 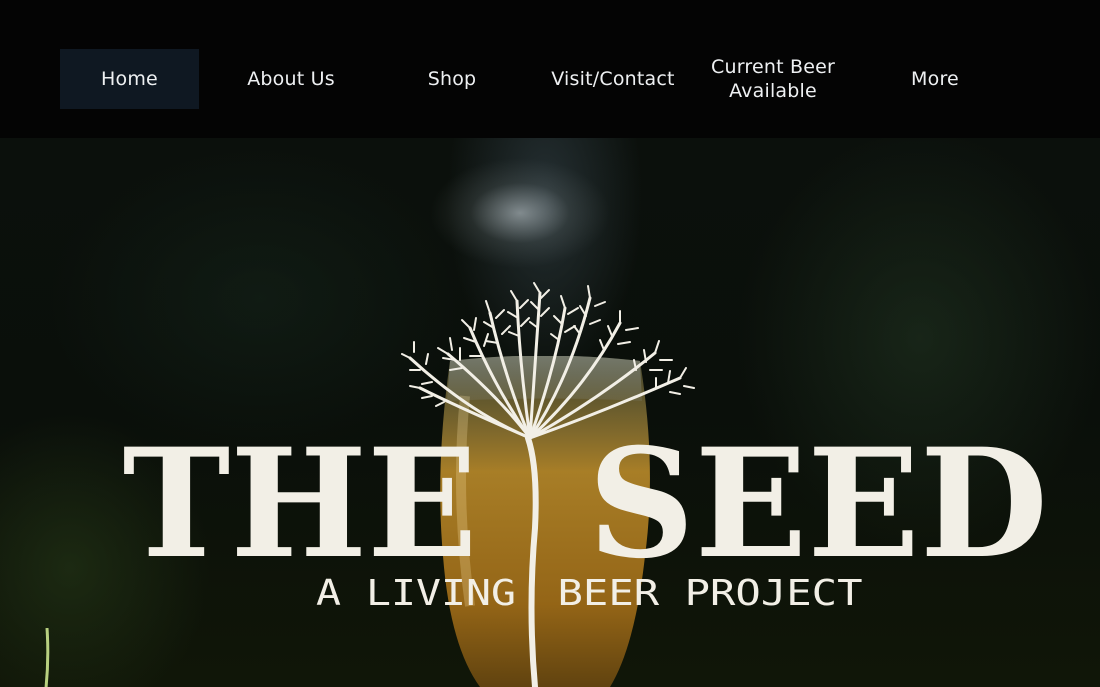 I want to click on nav-item-label-line1: Current Beer, so click(x=773, y=67).